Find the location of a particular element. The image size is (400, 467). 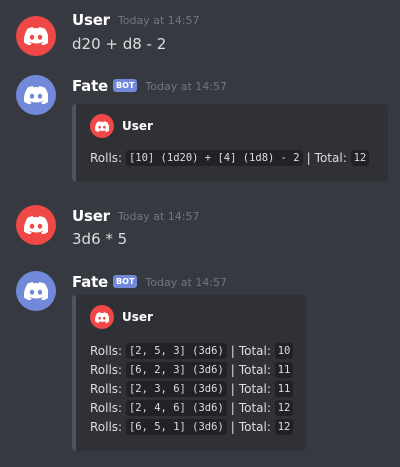

rolls-code: [6, 5, 1] (3d6) is located at coordinates (176, 426).